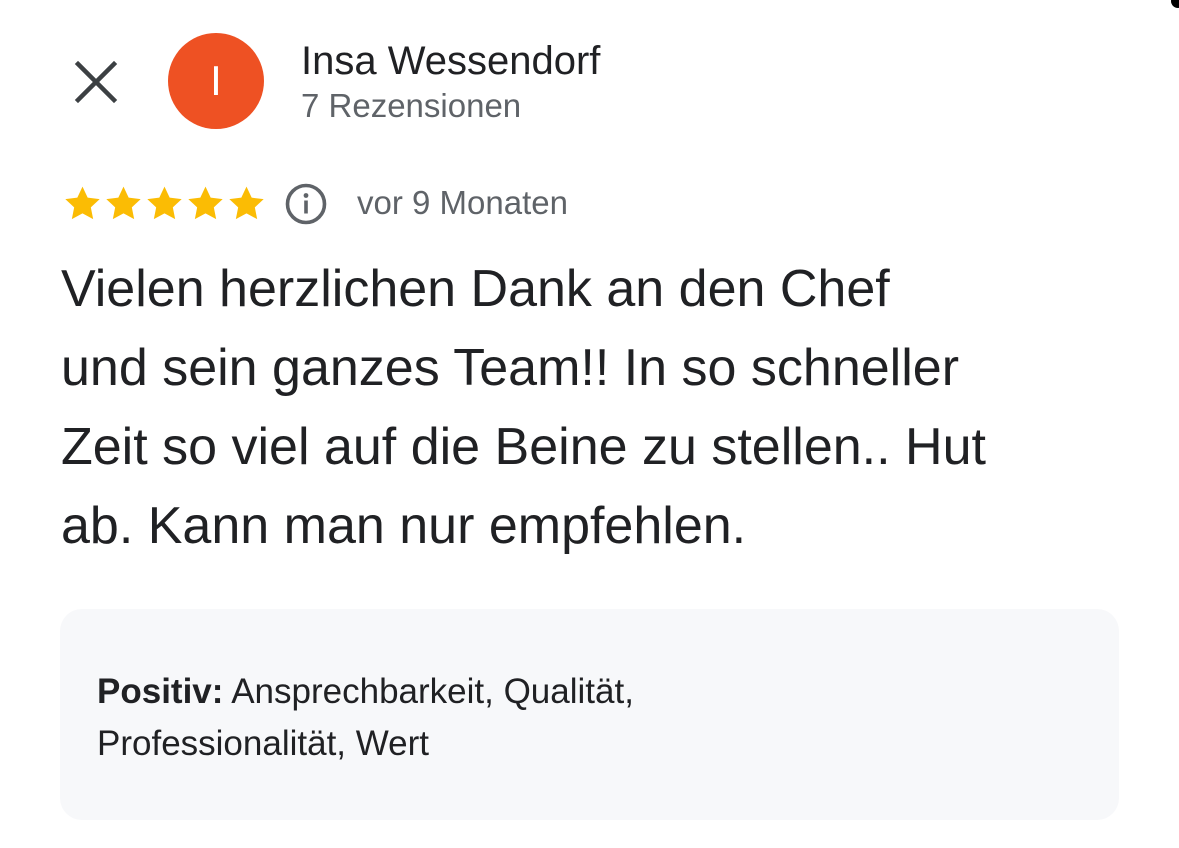 Image resolution: width=1179 pixels, height=848 pixels. Describe the element at coordinates (263, 743) in the screenshot. I see `attributes-values: Professionalität, Wert` at that location.